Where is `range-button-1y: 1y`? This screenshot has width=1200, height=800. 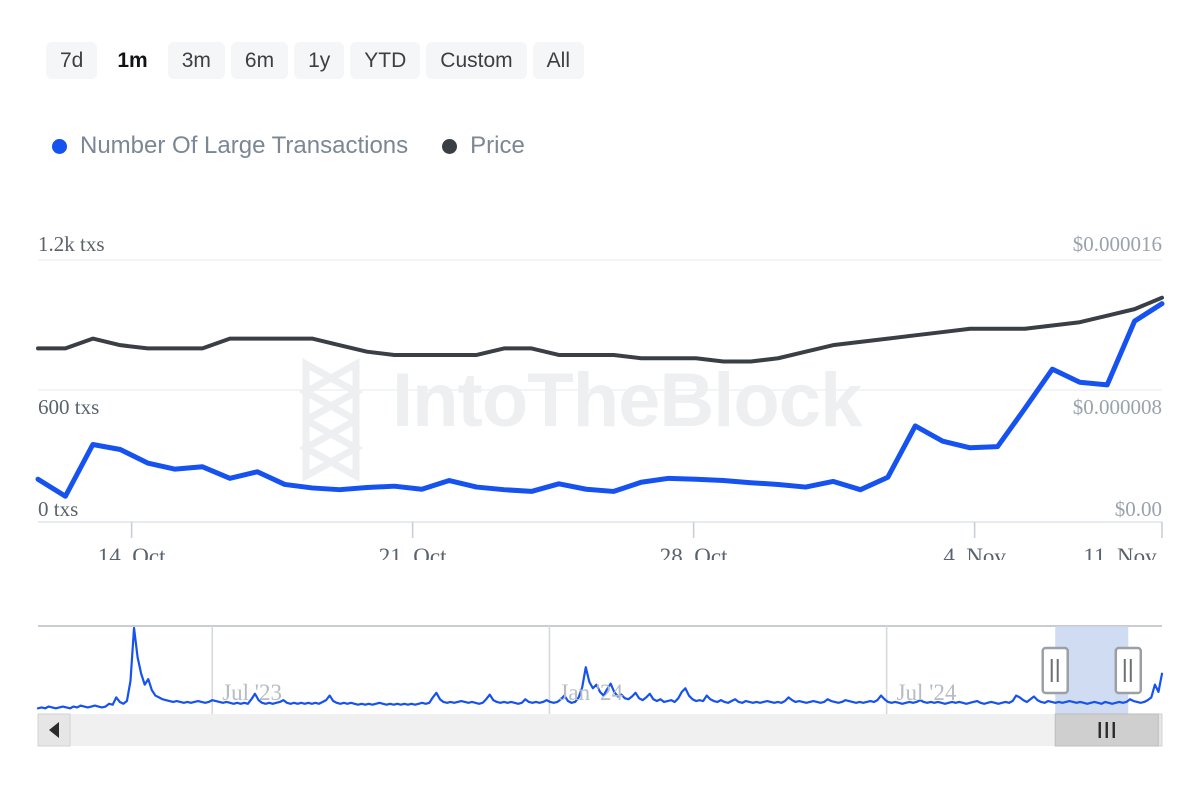 range-button-1y: 1y is located at coordinates (319, 60).